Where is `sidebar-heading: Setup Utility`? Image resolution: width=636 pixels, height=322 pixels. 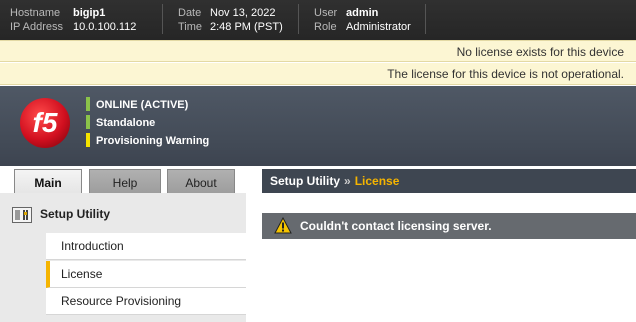
sidebar-heading: Setup Utility is located at coordinates (61, 214).